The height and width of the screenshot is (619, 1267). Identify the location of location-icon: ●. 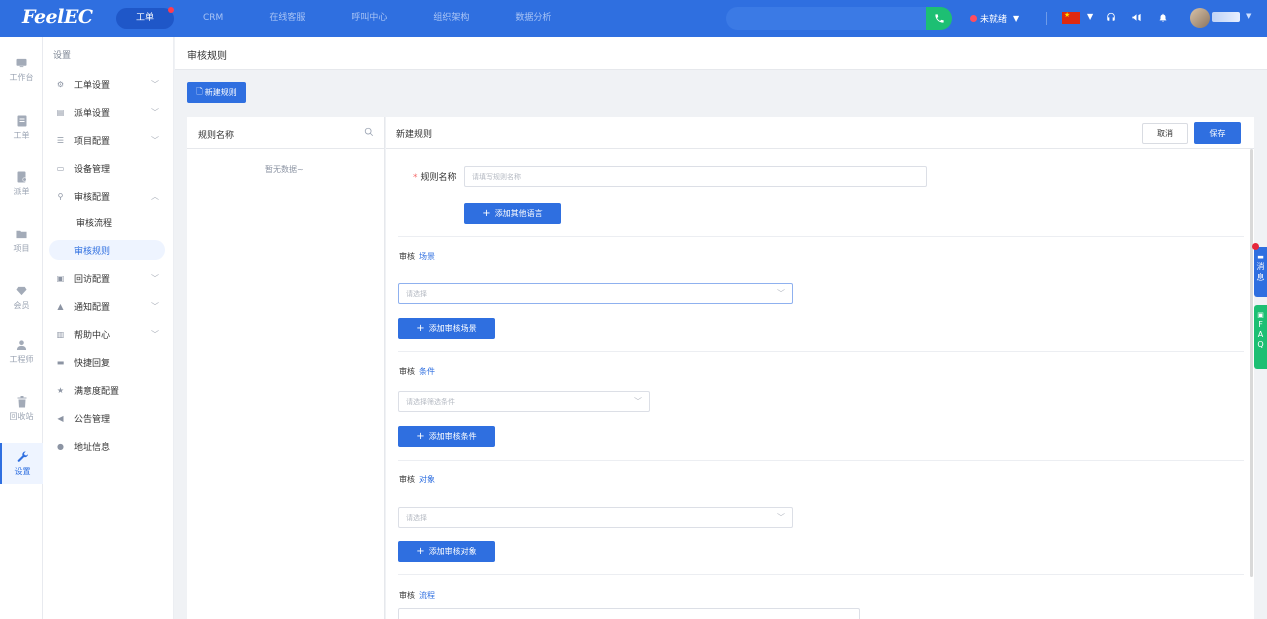
(60, 446).